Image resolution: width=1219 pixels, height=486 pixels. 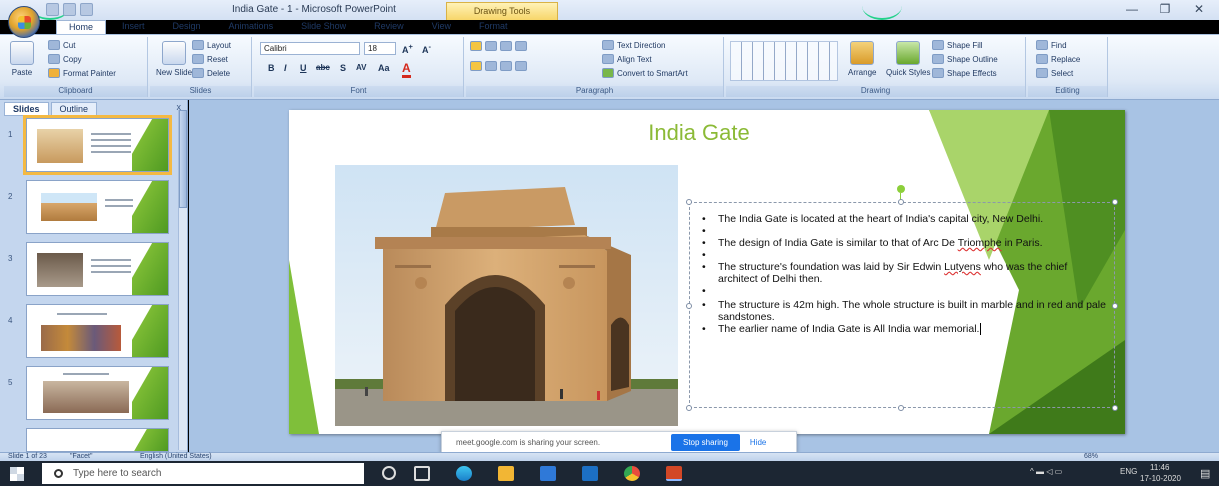 I want to click on tab-slides: Slides, so click(x=26, y=109).